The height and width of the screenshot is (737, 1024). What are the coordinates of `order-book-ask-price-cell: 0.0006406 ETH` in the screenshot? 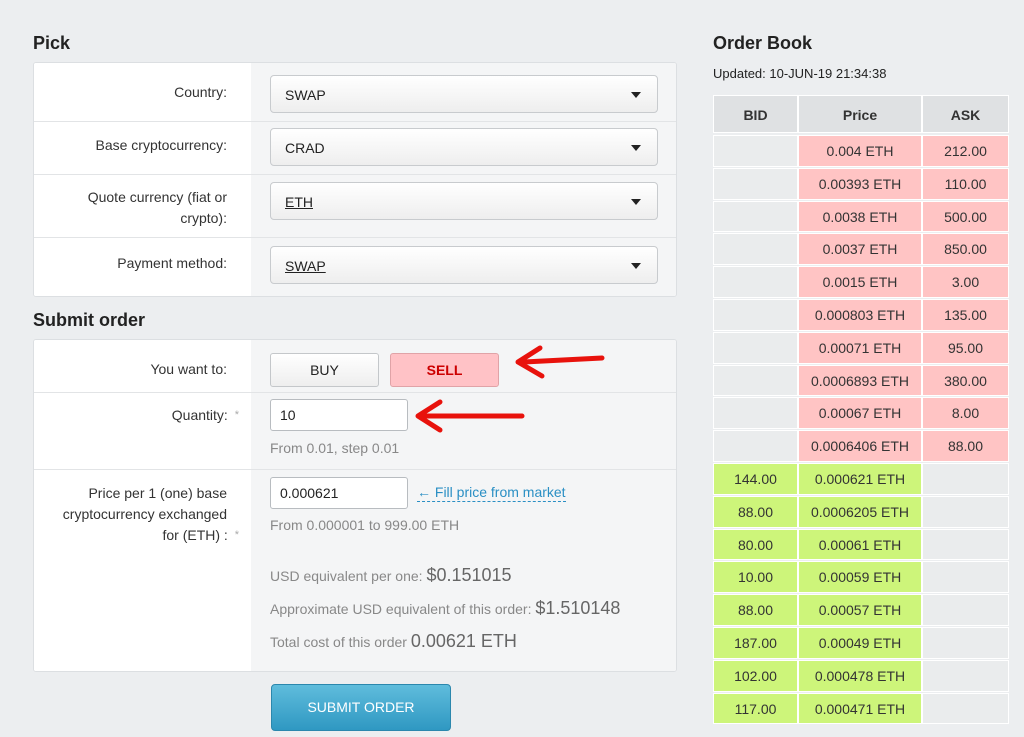 It's located at (860, 446).